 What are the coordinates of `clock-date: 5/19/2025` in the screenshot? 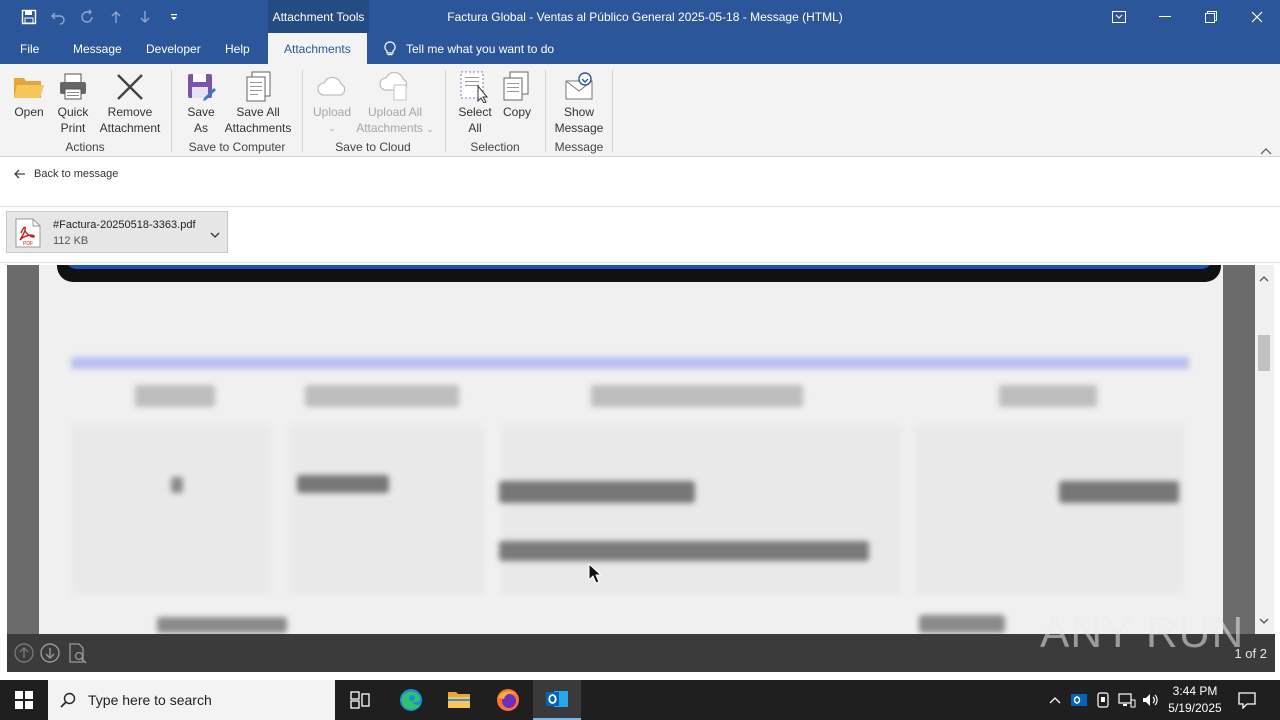 It's located at (1195, 708).